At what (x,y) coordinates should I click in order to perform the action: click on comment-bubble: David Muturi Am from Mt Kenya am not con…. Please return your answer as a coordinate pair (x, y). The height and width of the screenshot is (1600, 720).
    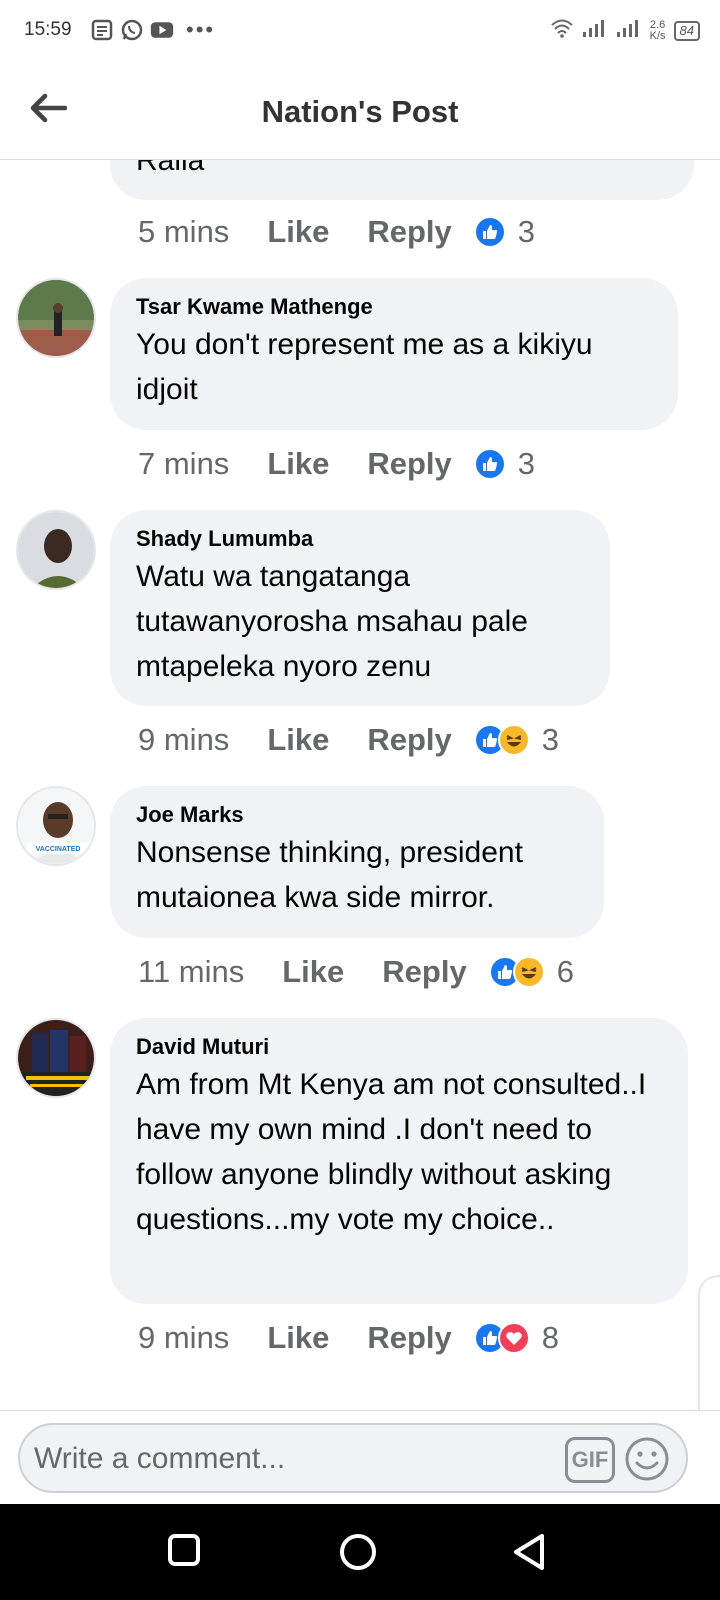
    Looking at the image, I should click on (399, 1161).